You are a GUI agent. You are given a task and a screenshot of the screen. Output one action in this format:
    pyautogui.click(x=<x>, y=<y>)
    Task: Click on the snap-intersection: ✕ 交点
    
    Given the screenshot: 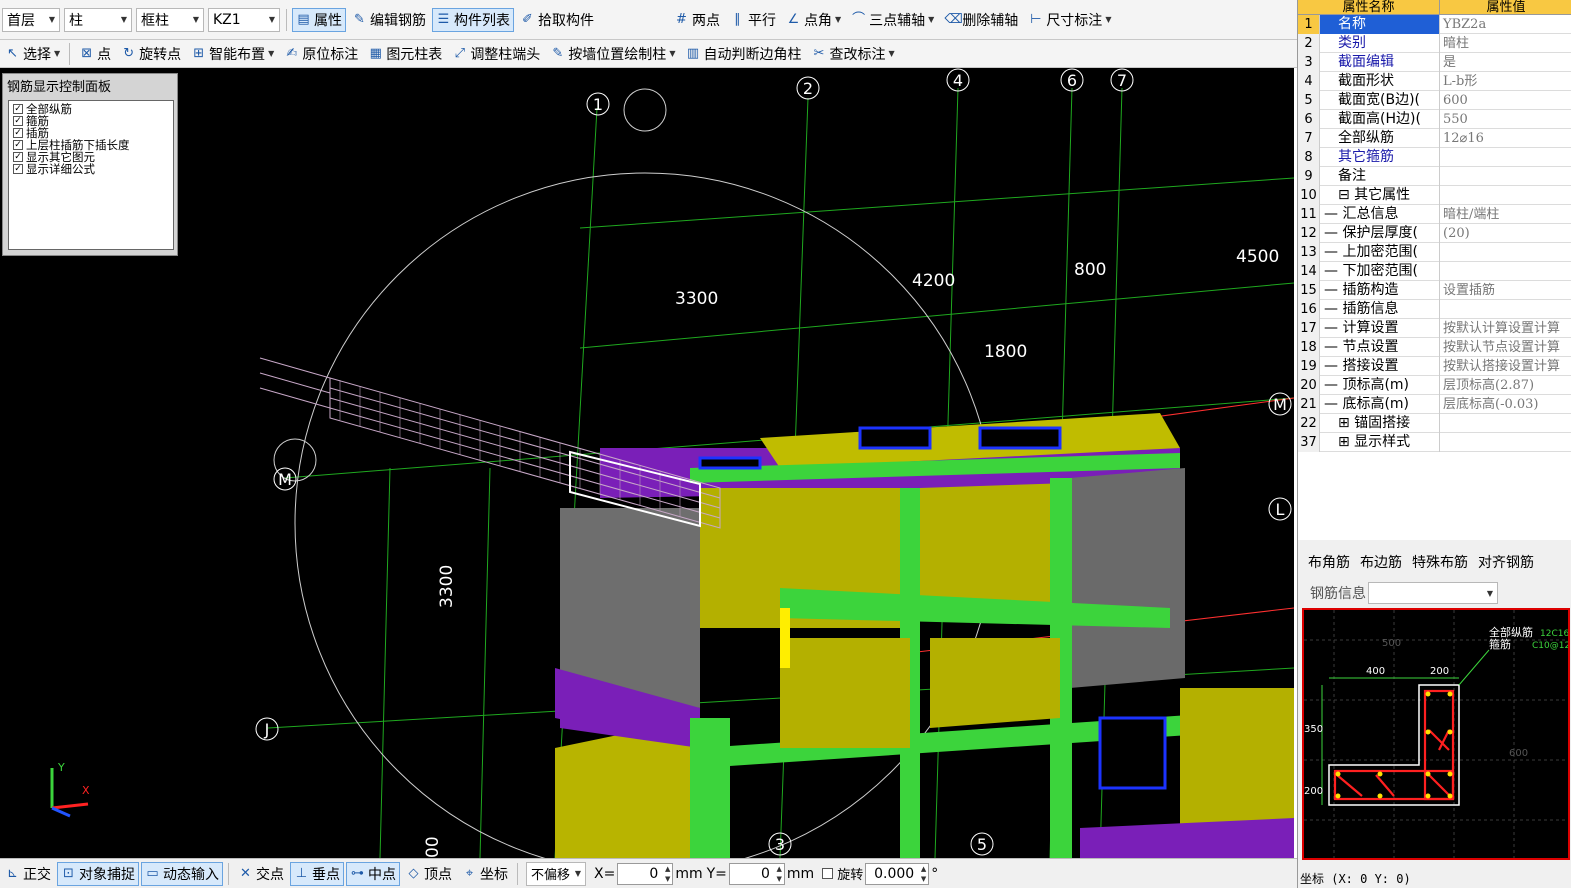 What is the action you would take?
    pyautogui.click(x=261, y=874)
    